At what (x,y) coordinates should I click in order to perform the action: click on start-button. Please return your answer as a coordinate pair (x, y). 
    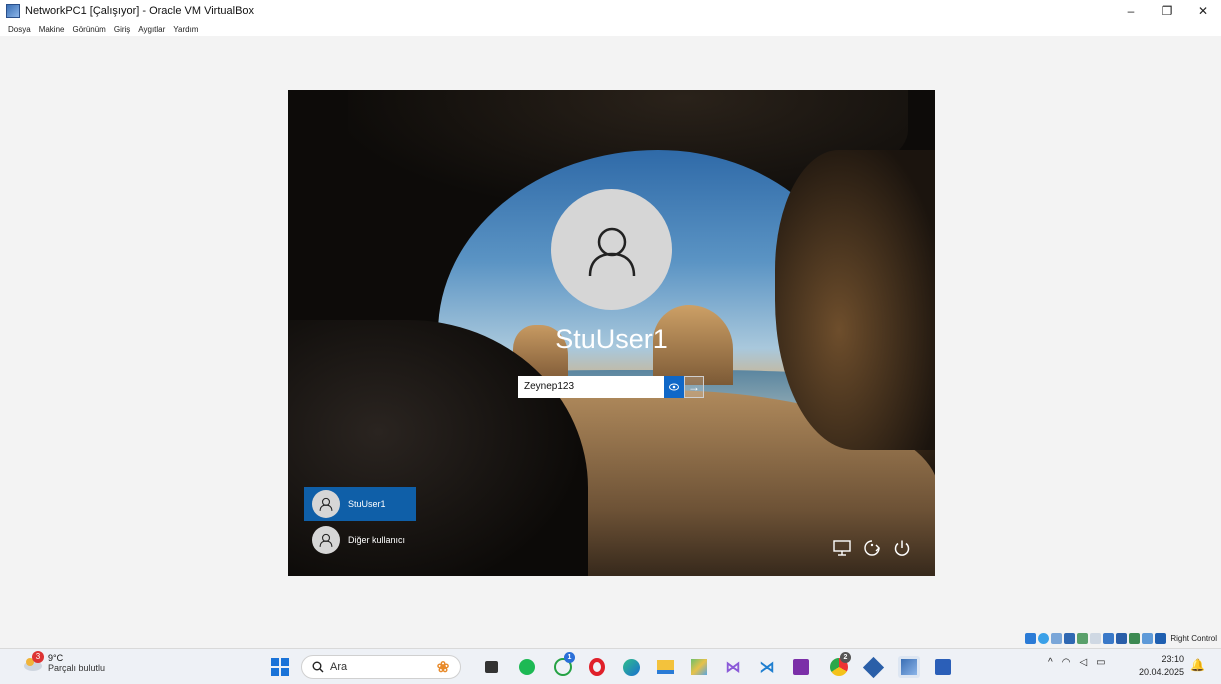
    Looking at the image, I should click on (280, 667).